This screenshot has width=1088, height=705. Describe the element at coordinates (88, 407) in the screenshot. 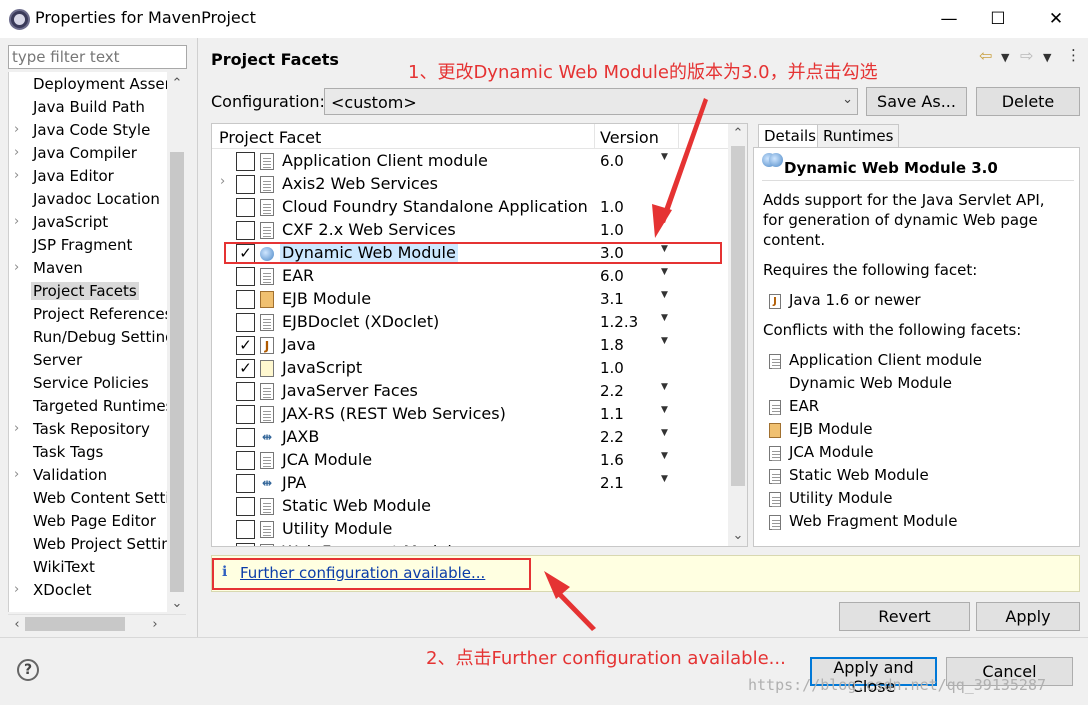

I see `sidebar-item: Targeted Runtimes` at that location.